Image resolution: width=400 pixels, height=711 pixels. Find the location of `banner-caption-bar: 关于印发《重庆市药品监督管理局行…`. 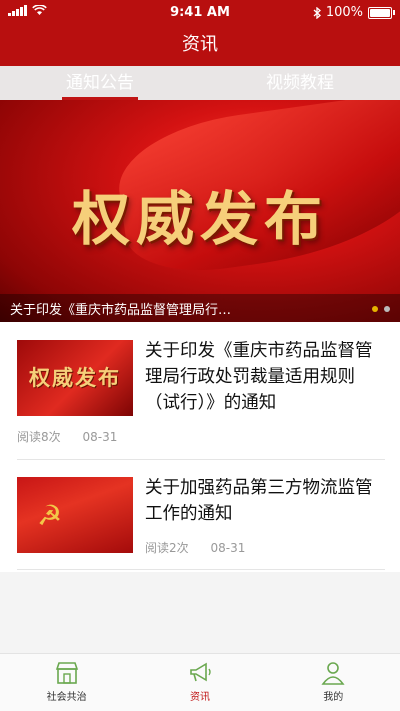

banner-caption-bar: 关于印发《重庆市药品监督管理局行… is located at coordinates (200, 308).